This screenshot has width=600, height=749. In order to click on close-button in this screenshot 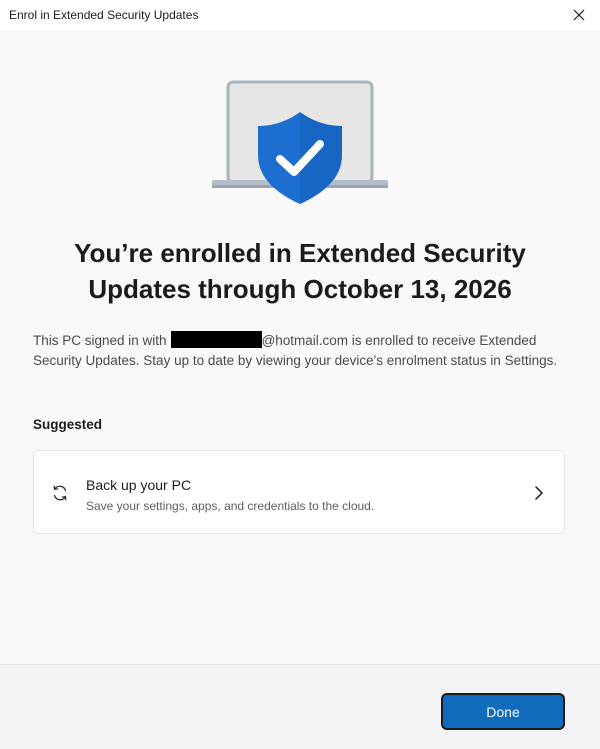, I will do `click(579, 15)`.